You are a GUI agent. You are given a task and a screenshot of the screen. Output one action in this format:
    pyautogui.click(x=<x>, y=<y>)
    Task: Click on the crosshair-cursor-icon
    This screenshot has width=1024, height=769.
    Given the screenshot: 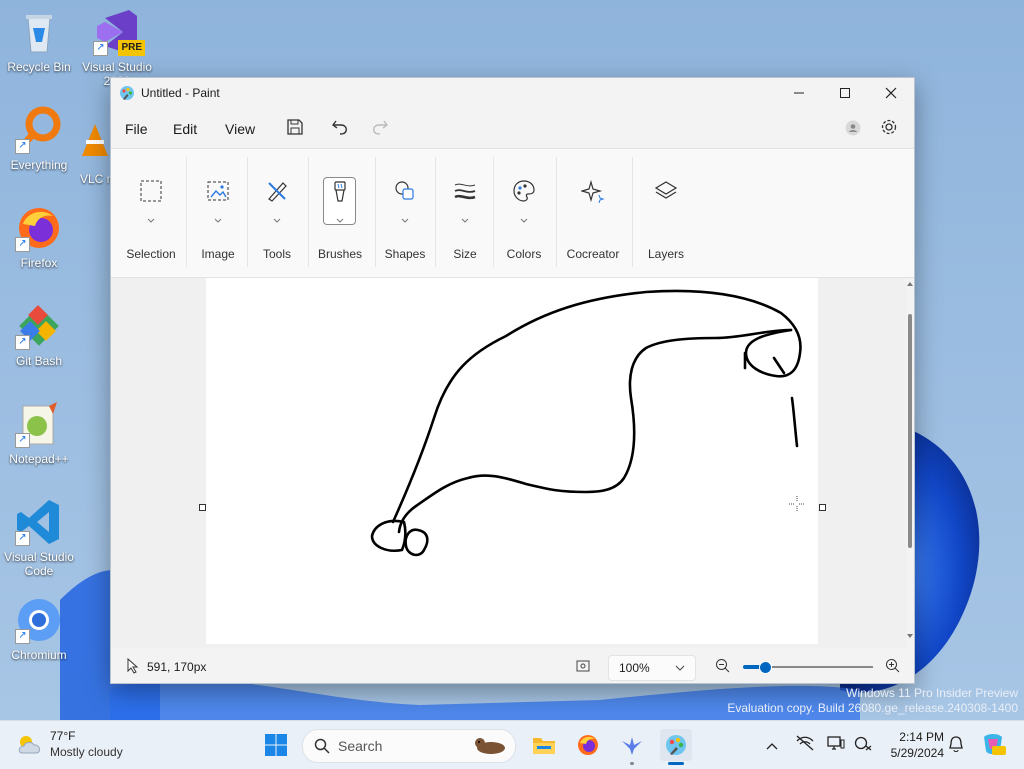 What is the action you would take?
    pyautogui.click(x=797, y=505)
    